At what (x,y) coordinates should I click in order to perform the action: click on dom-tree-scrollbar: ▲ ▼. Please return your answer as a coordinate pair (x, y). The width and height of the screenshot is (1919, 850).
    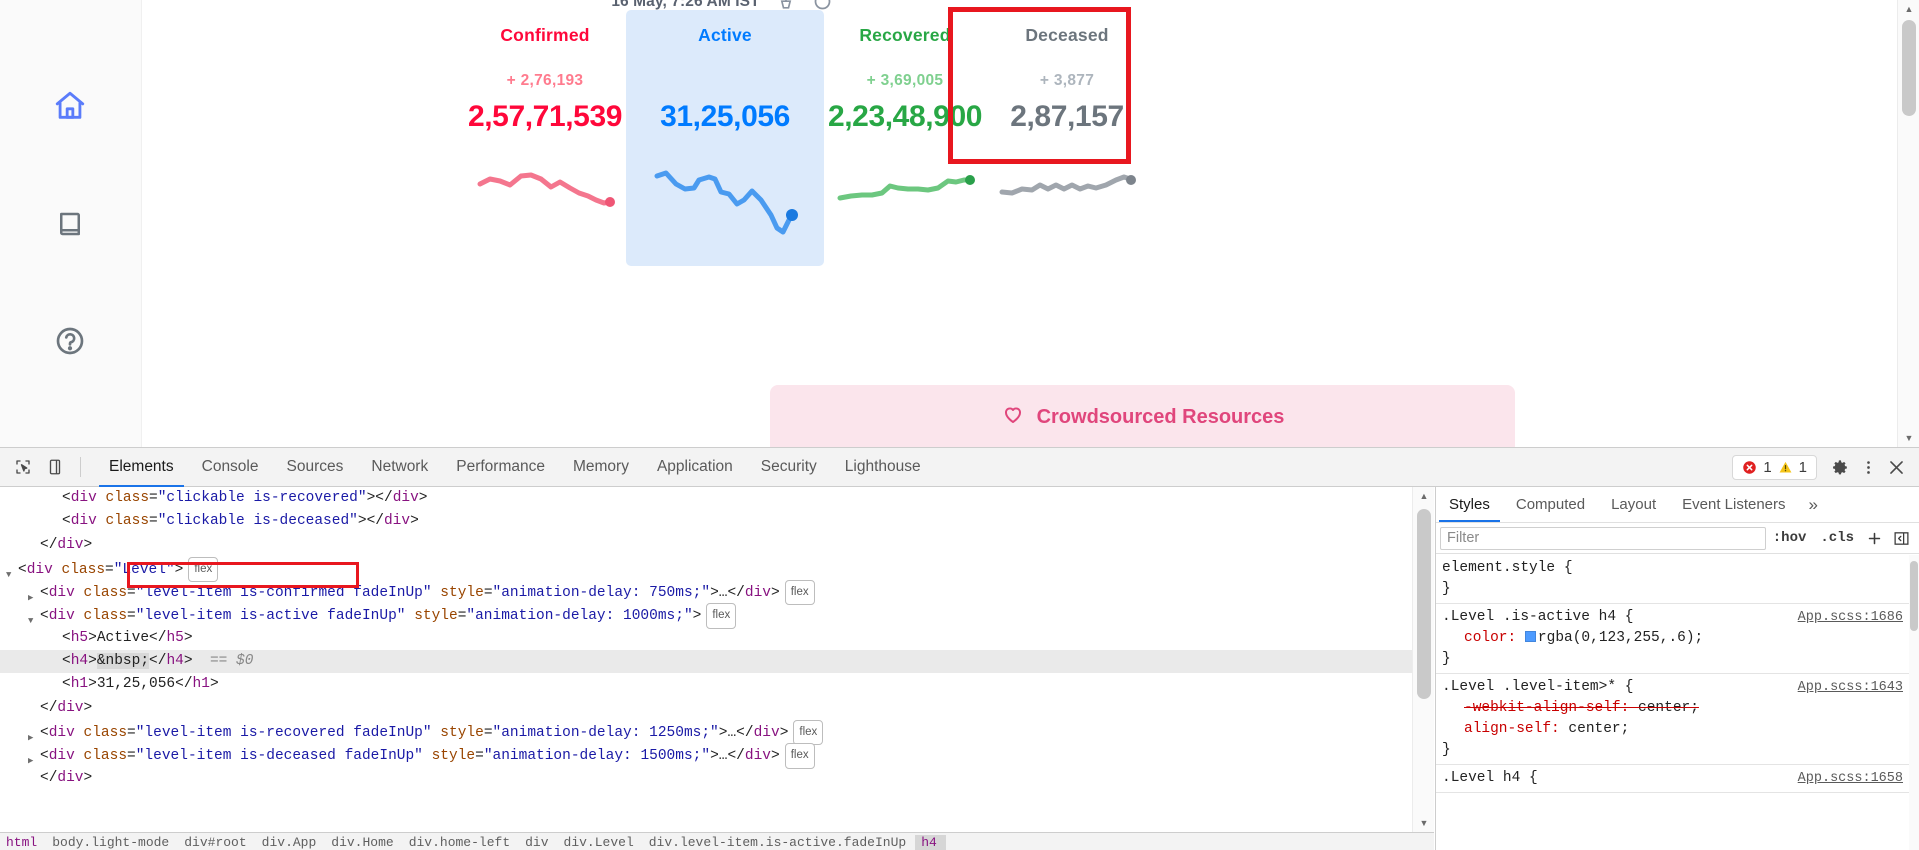
    Looking at the image, I should click on (1423, 659).